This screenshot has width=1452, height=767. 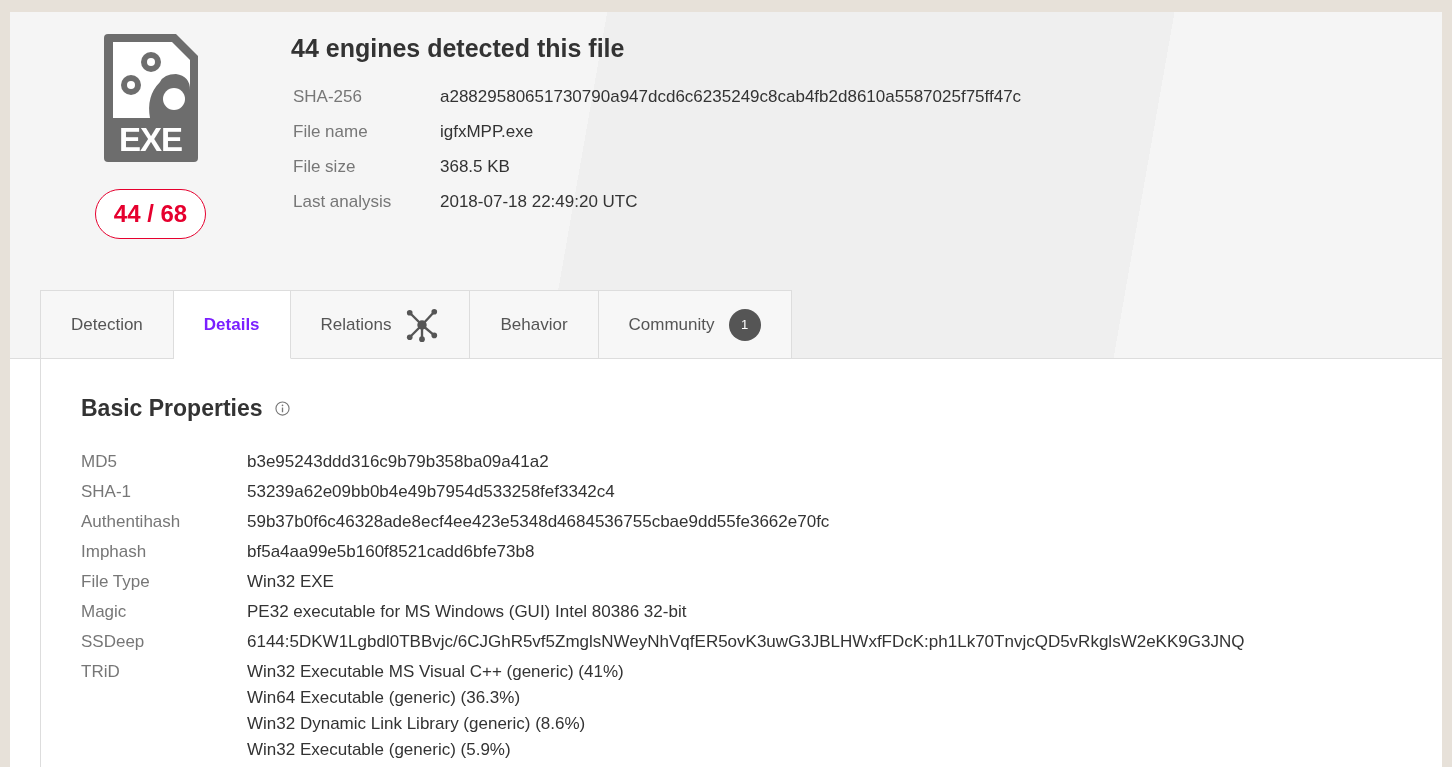 What do you see at coordinates (391, 552) in the screenshot?
I see `property-value: bf5a4aa99e5b160f8521cadd6bfe73b8` at bounding box center [391, 552].